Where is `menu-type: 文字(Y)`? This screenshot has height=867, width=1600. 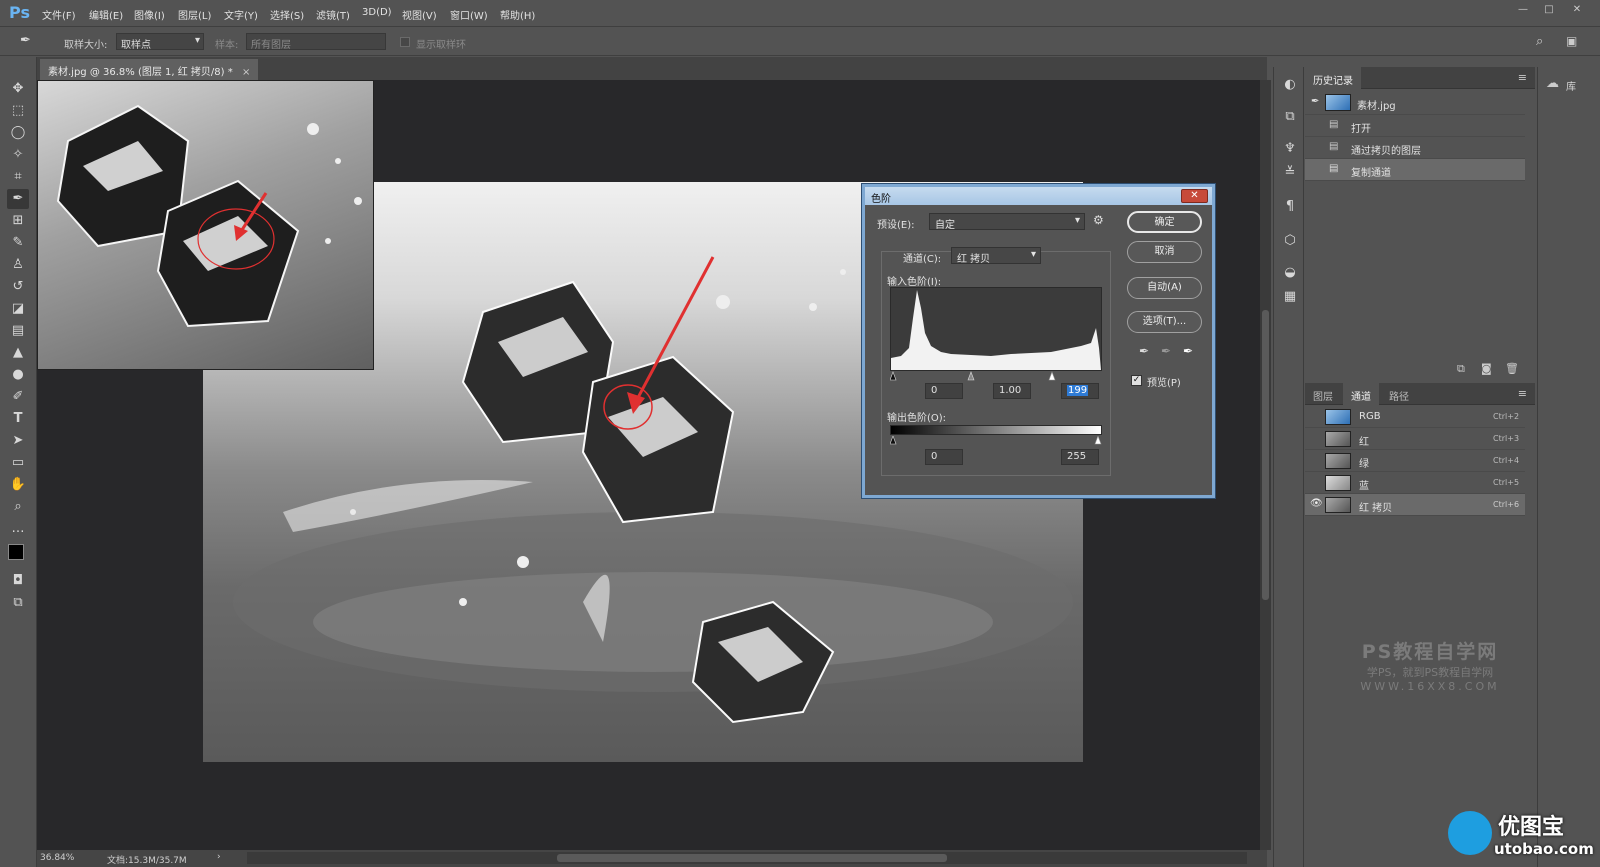 menu-type: 文字(Y) is located at coordinates (241, 14).